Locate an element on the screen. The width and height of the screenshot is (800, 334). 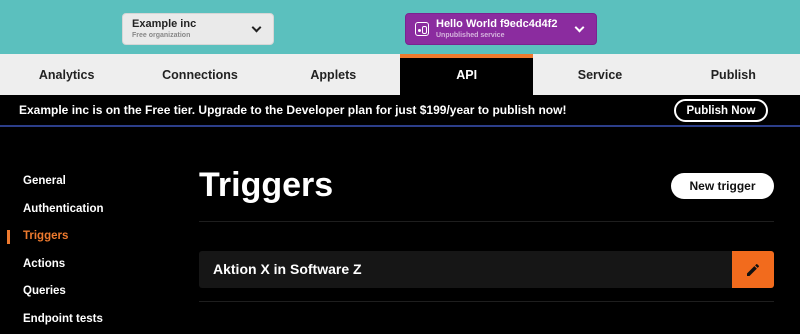
new-trigger-button: New trigger is located at coordinates (722, 186).